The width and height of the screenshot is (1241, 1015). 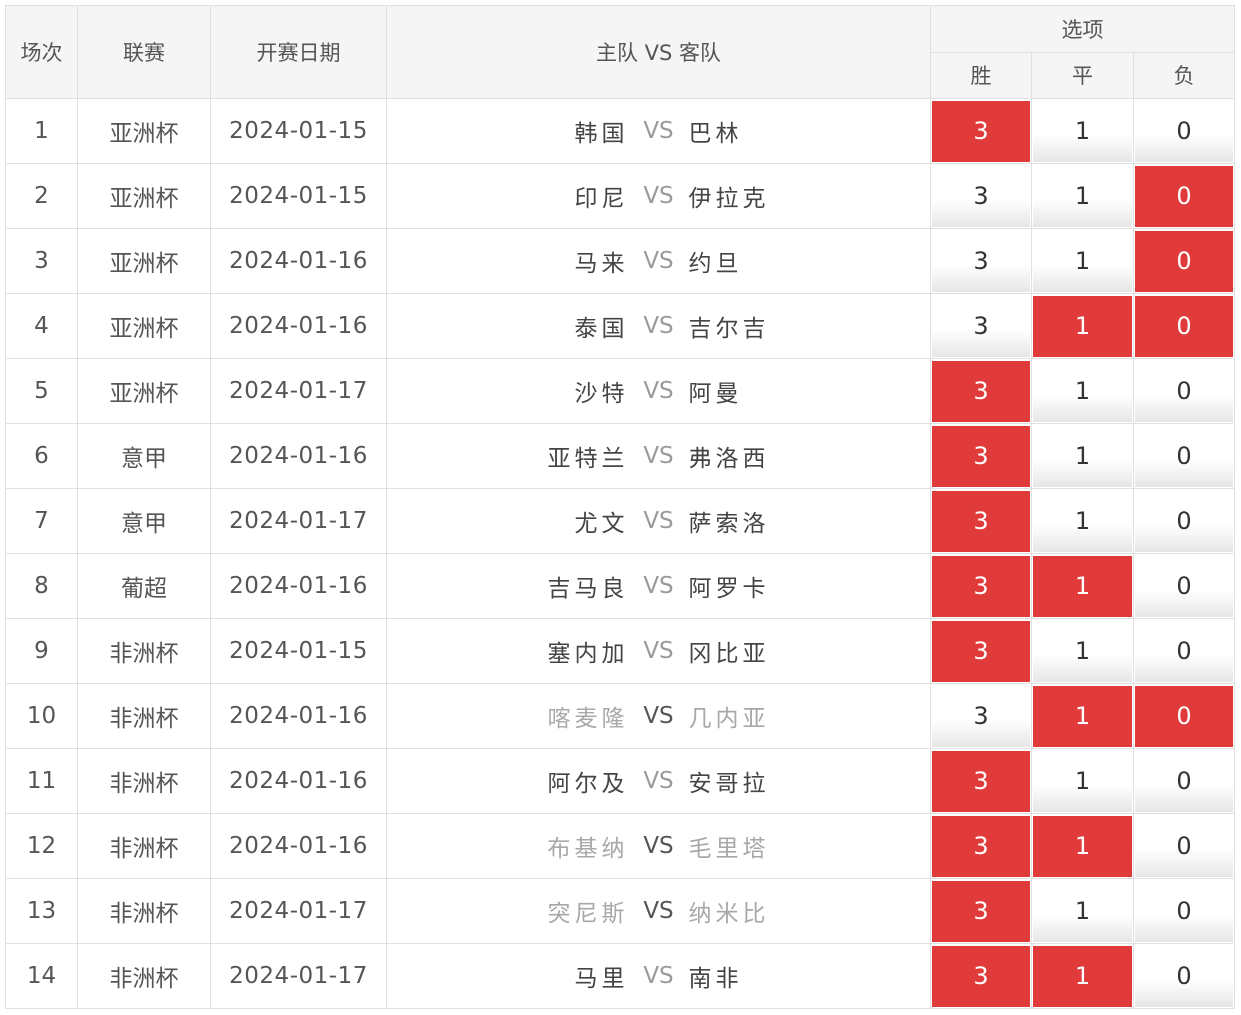 I want to click on home-team: 布基纳, so click(x=588, y=849).